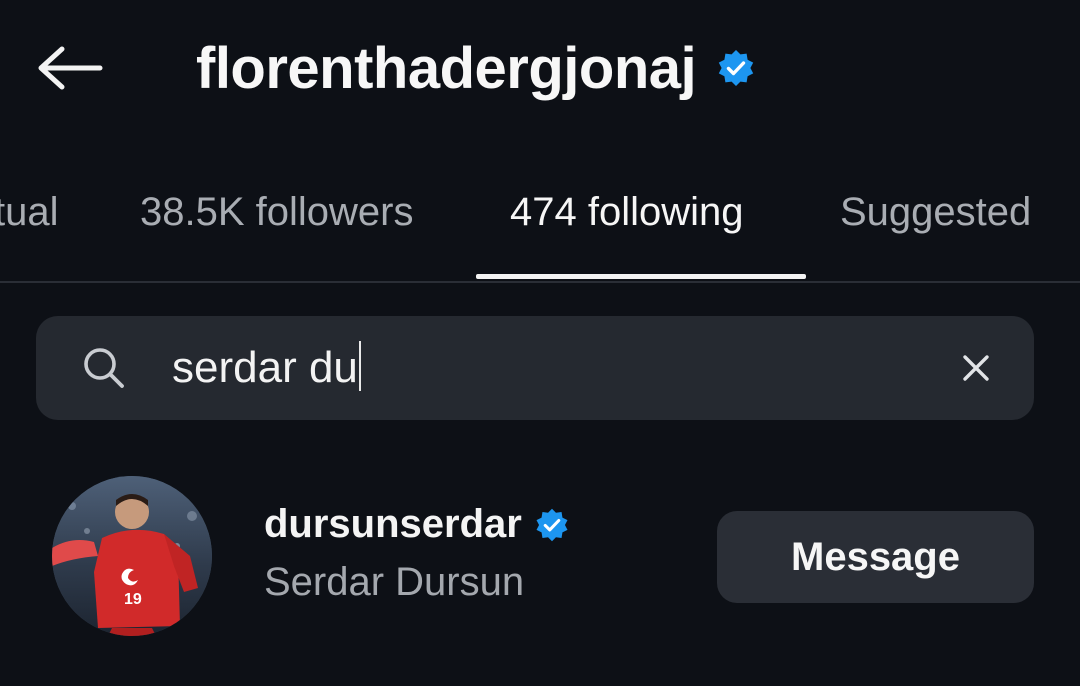 The image size is (1080, 686). What do you see at coordinates (104, 368) in the screenshot?
I see `search-icon` at bounding box center [104, 368].